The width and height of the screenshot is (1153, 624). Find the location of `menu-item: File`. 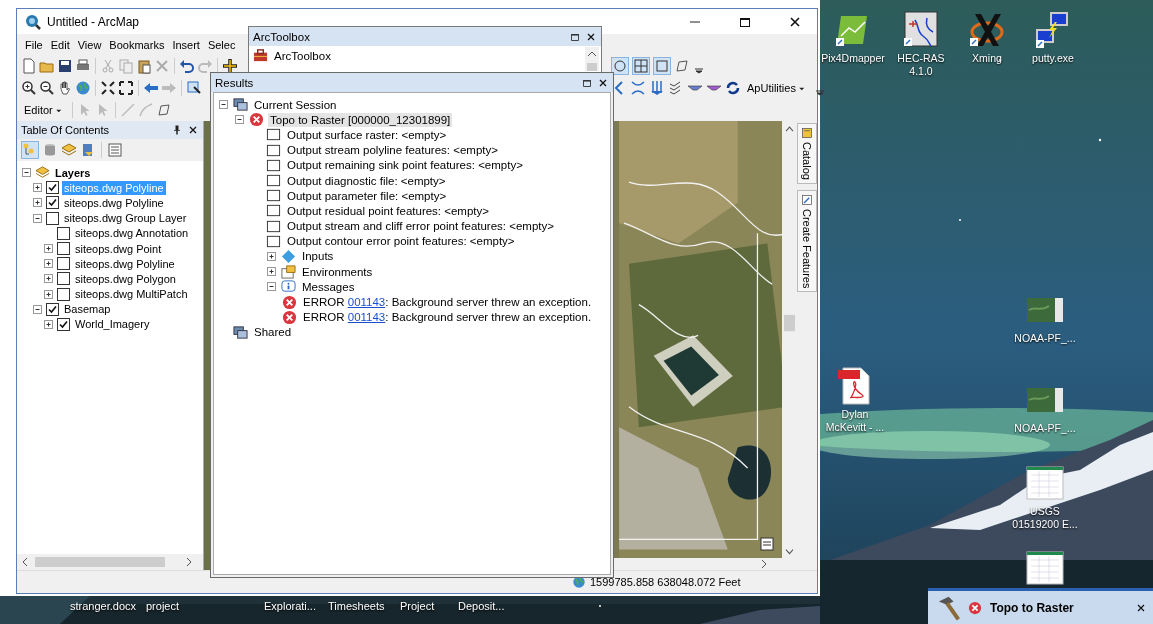

menu-item: File is located at coordinates (34, 44).